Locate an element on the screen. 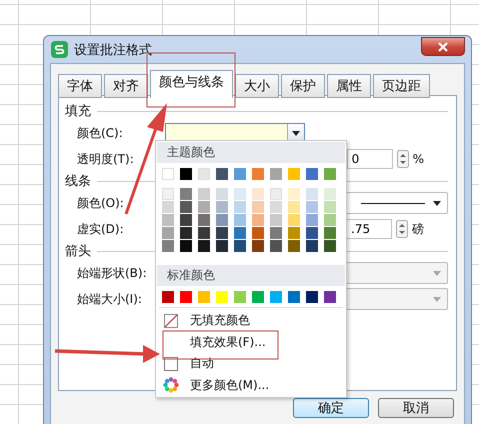 The height and width of the screenshot is (424, 479). tab: 字体 is located at coordinates (80, 86).